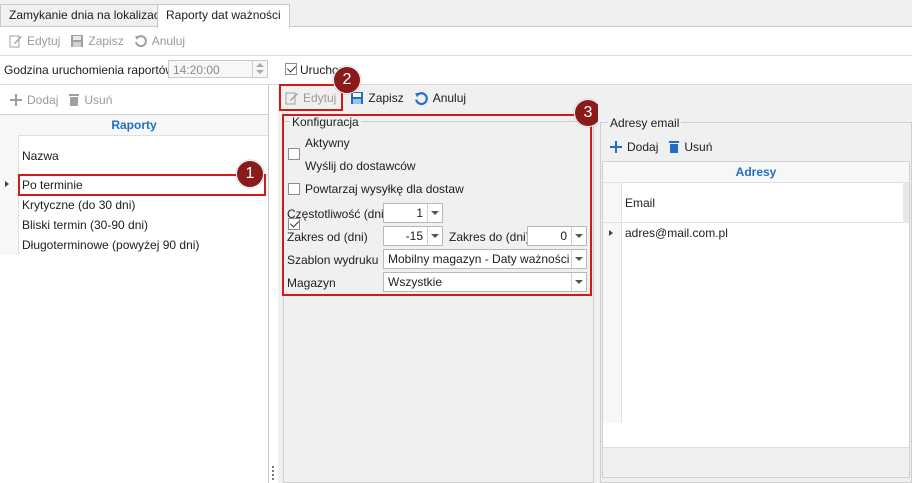 Image resolution: width=912 pixels, height=483 pixels. I want to click on config-save-button: Zapisz, so click(376, 98).